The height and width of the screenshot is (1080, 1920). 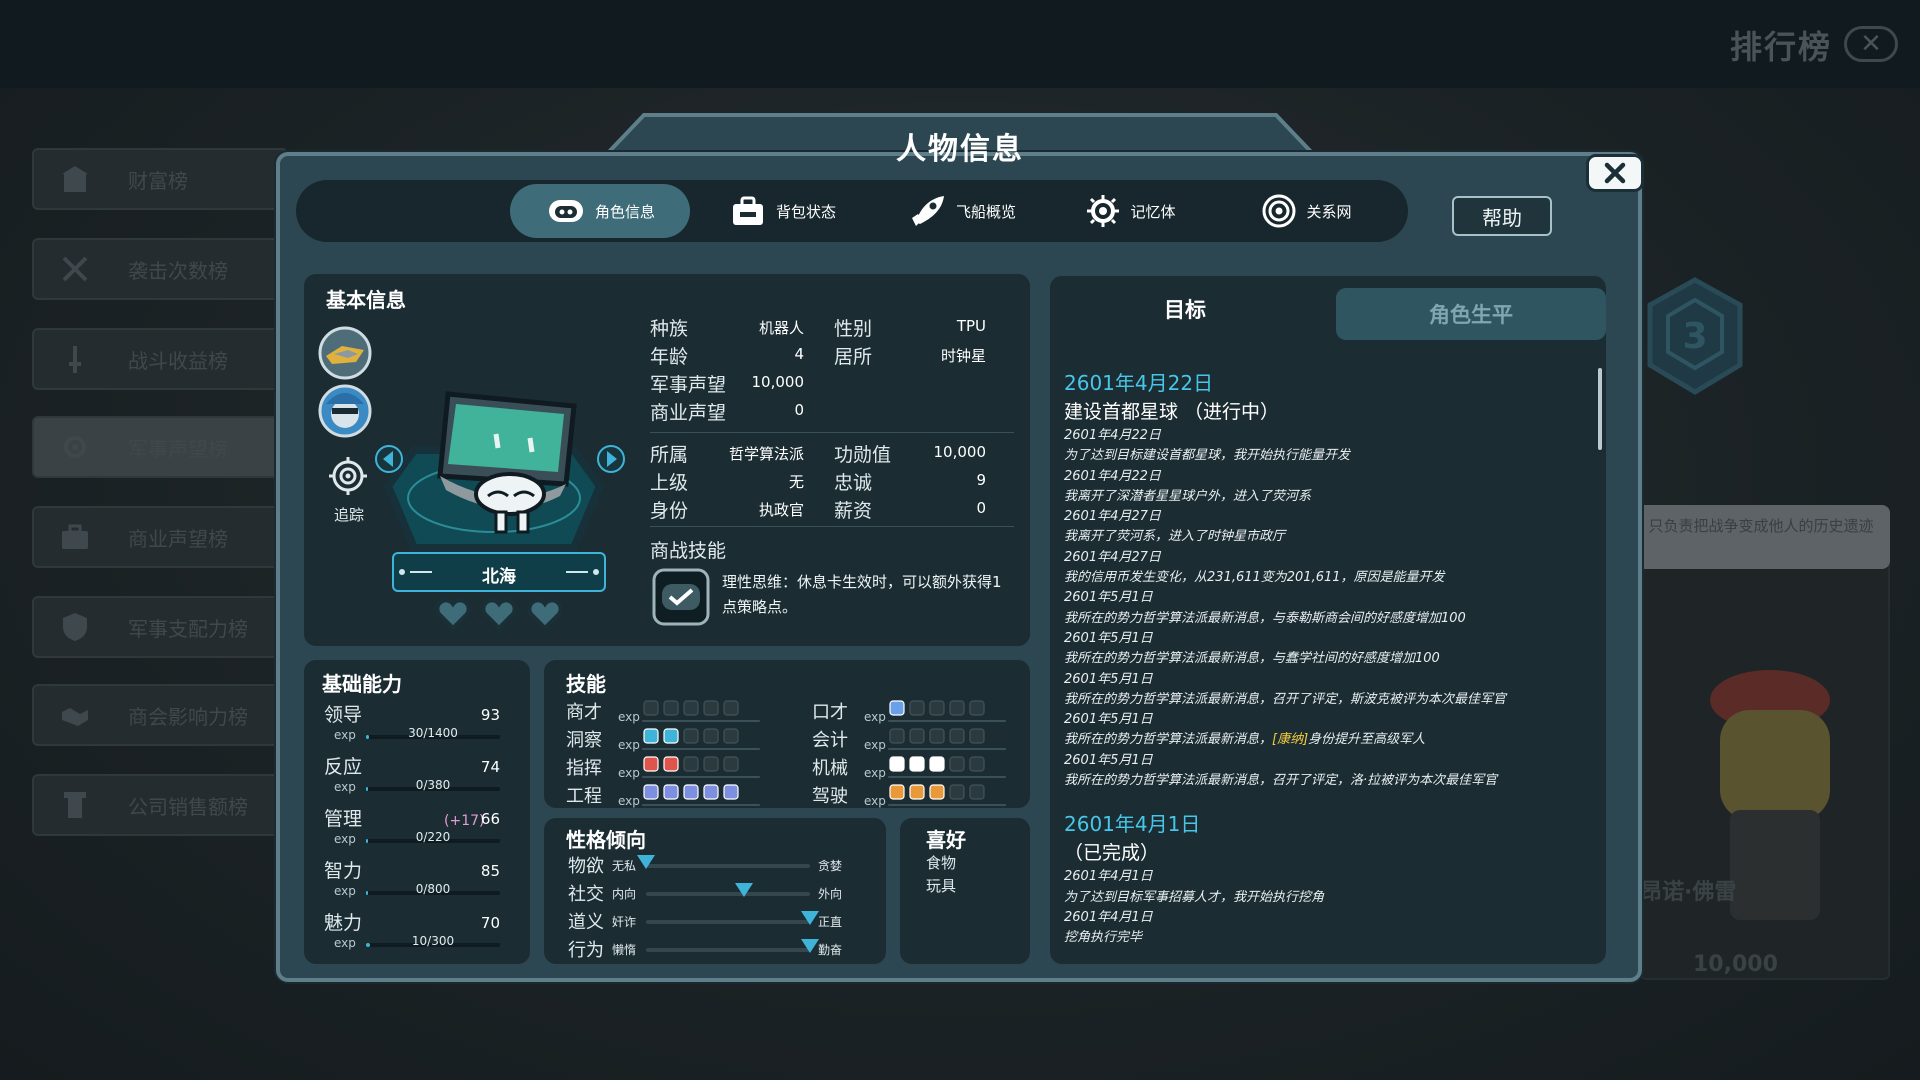 I want to click on leaderboard-item: 公司销售额榜, so click(x=160, y=805).